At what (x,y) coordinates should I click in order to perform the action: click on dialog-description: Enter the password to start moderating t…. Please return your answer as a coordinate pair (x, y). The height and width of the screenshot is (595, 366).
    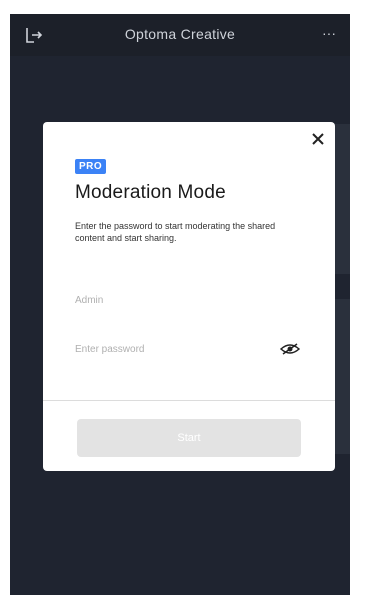
    Looking at the image, I should click on (175, 232).